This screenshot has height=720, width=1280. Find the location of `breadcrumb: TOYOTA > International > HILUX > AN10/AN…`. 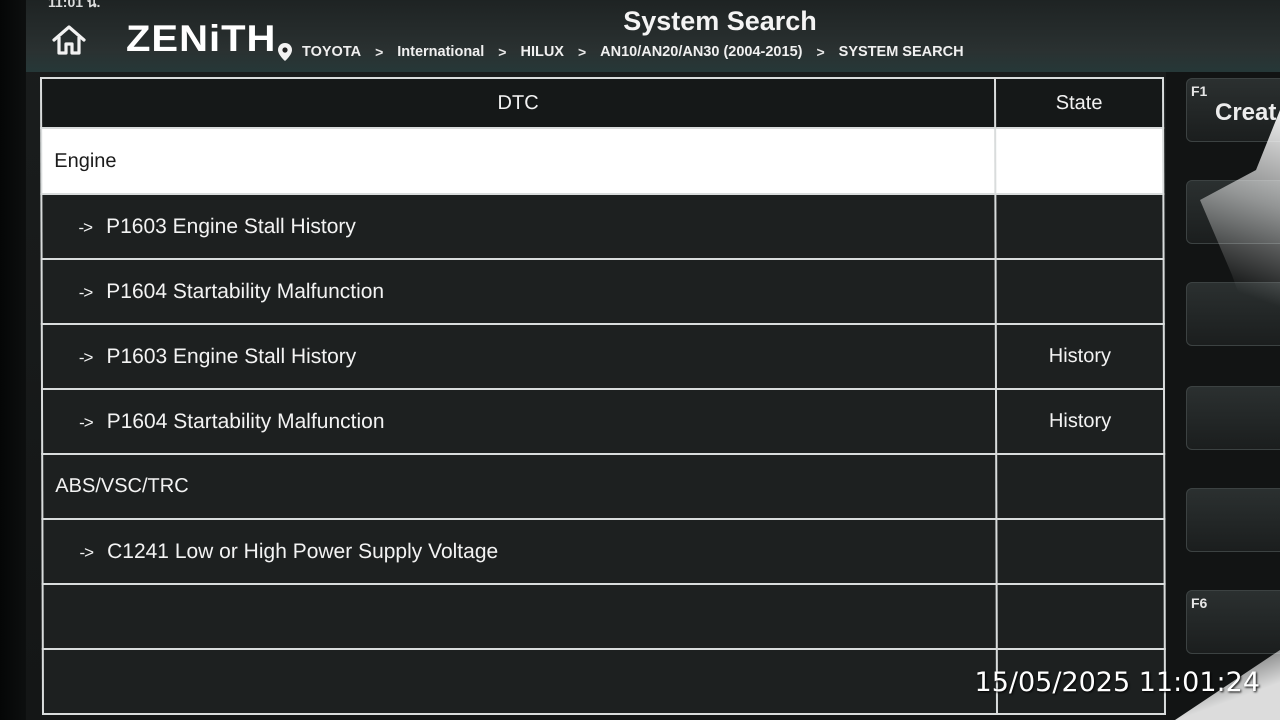

breadcrumb: TOYOTA > International > HILUX > AN10/AN… is located at coordinates (621, 52).